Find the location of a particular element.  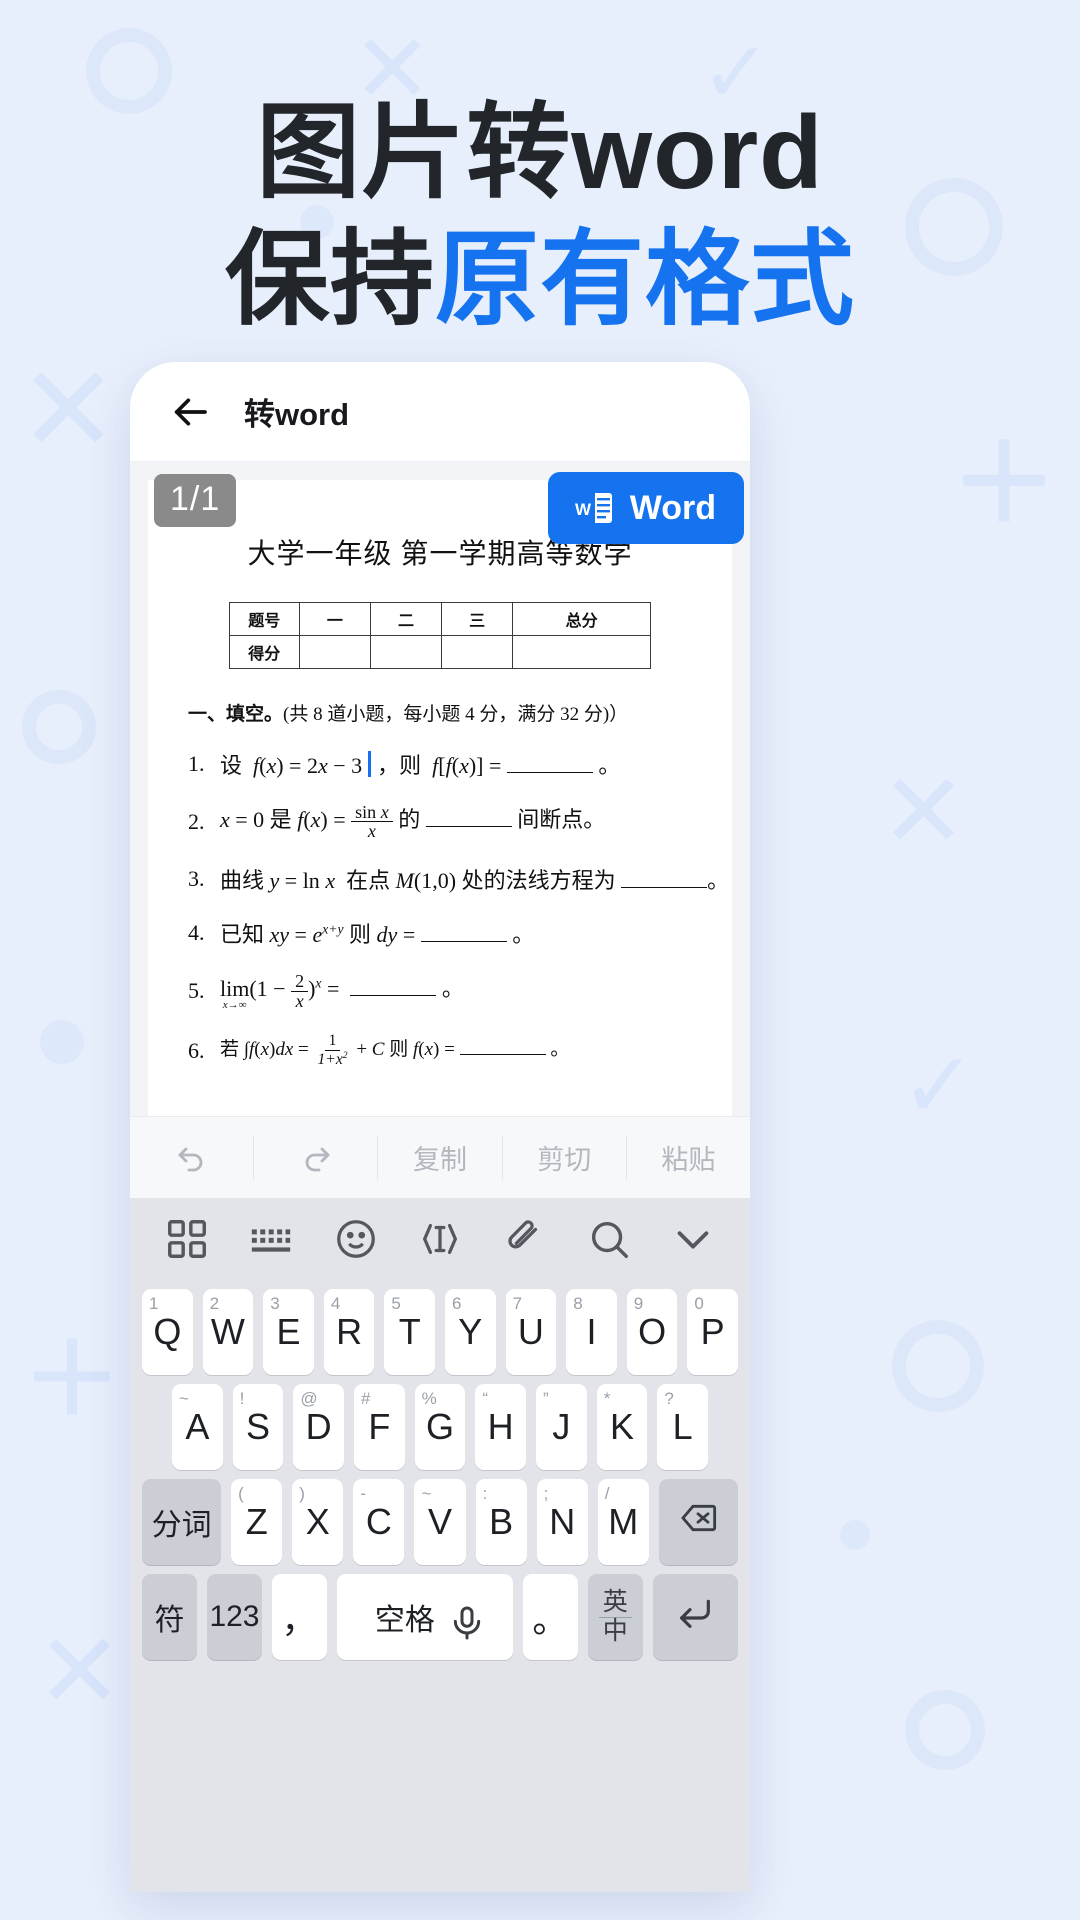

key-label: E is located at coordinates (288, 1332).